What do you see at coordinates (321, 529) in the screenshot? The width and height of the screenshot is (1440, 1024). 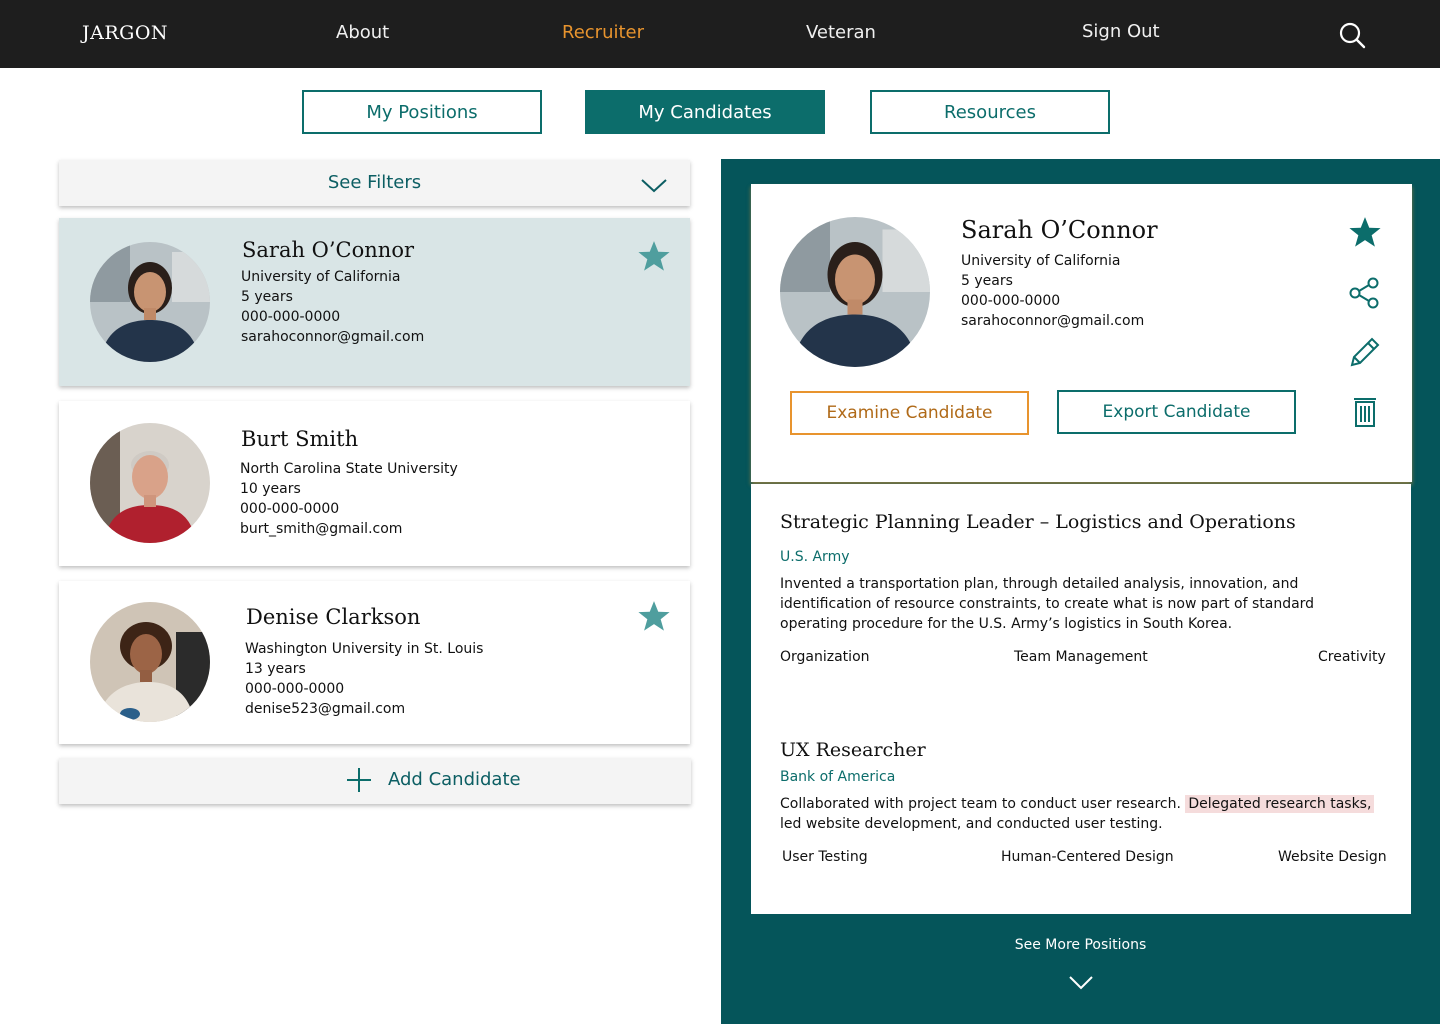 I see `candidate-email: burt_smith@gmail.com` at bounding box center [321, 529].